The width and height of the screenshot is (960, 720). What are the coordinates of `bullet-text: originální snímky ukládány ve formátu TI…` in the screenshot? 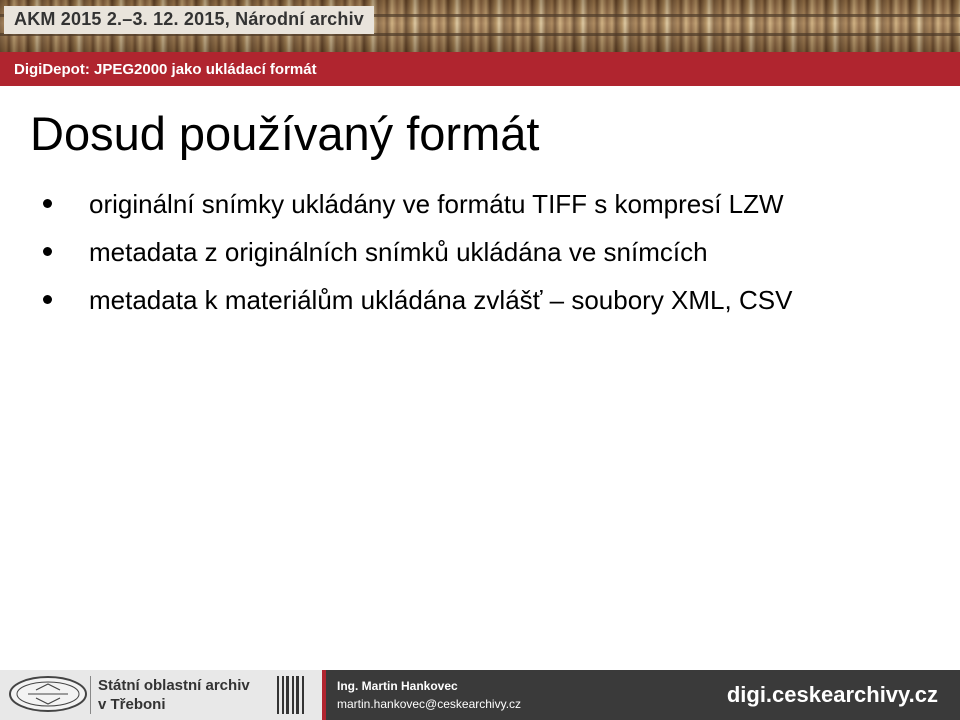 It's located at (436, 204).